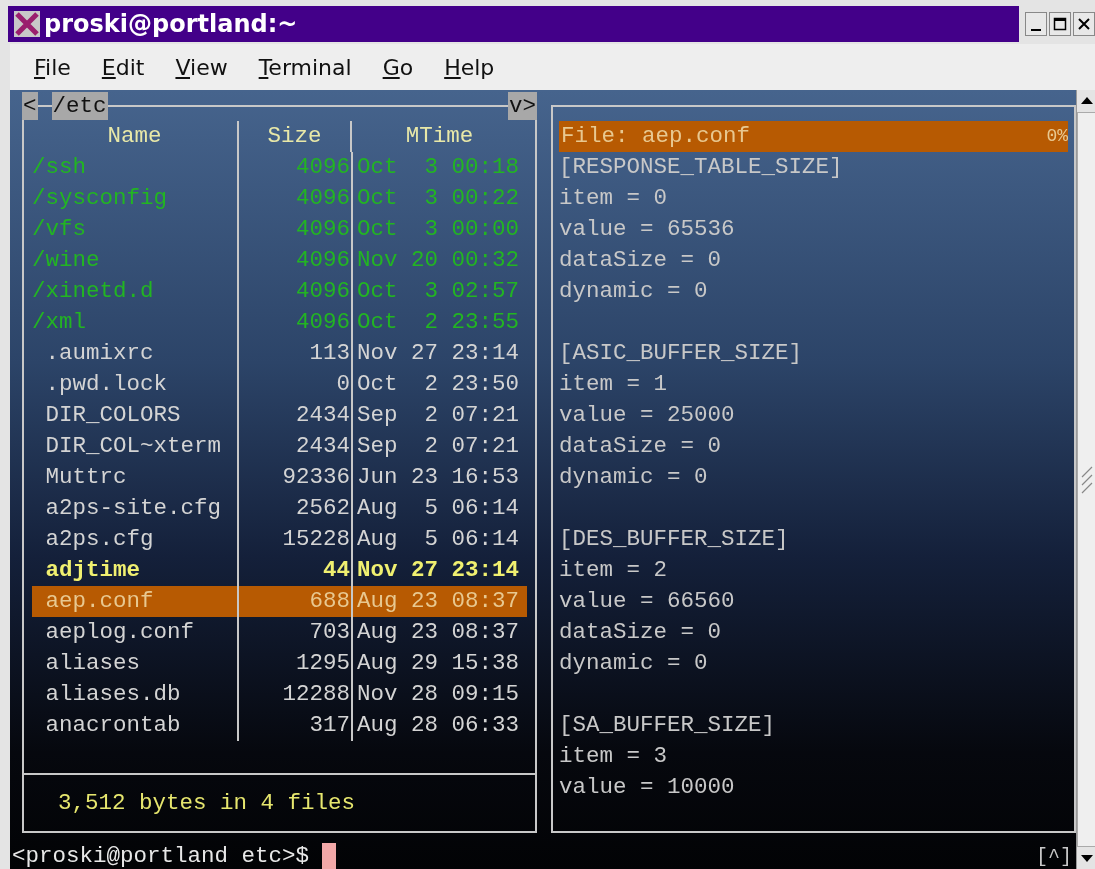  I want to click on shell-prompt: <proski@portland etc>$, so click(160, 855).